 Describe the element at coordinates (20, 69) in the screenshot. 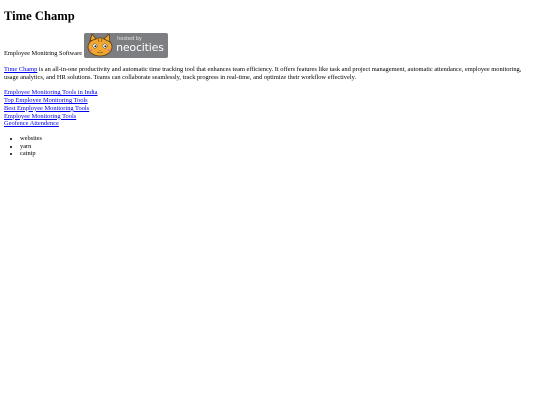

I see `time-champ-link: Time Champ` at that location.